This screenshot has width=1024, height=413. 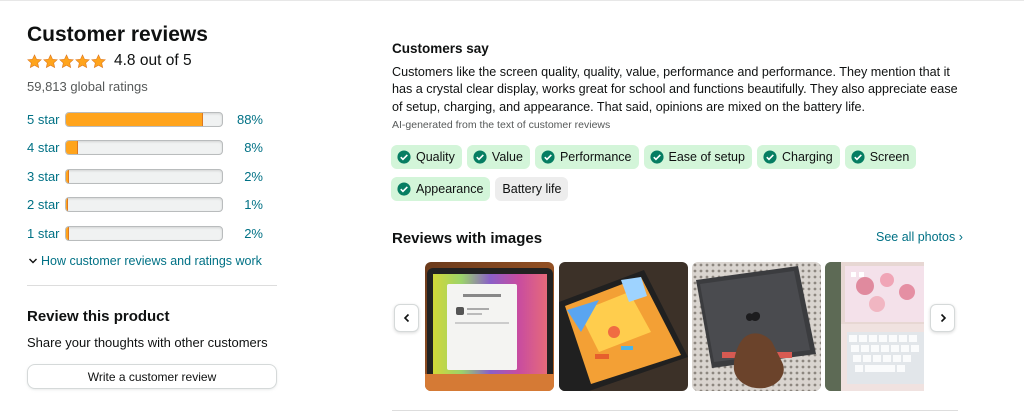 I want to click on how-reviews-work-label: How customer reviews and ratings work, so click(x=151, y=261).